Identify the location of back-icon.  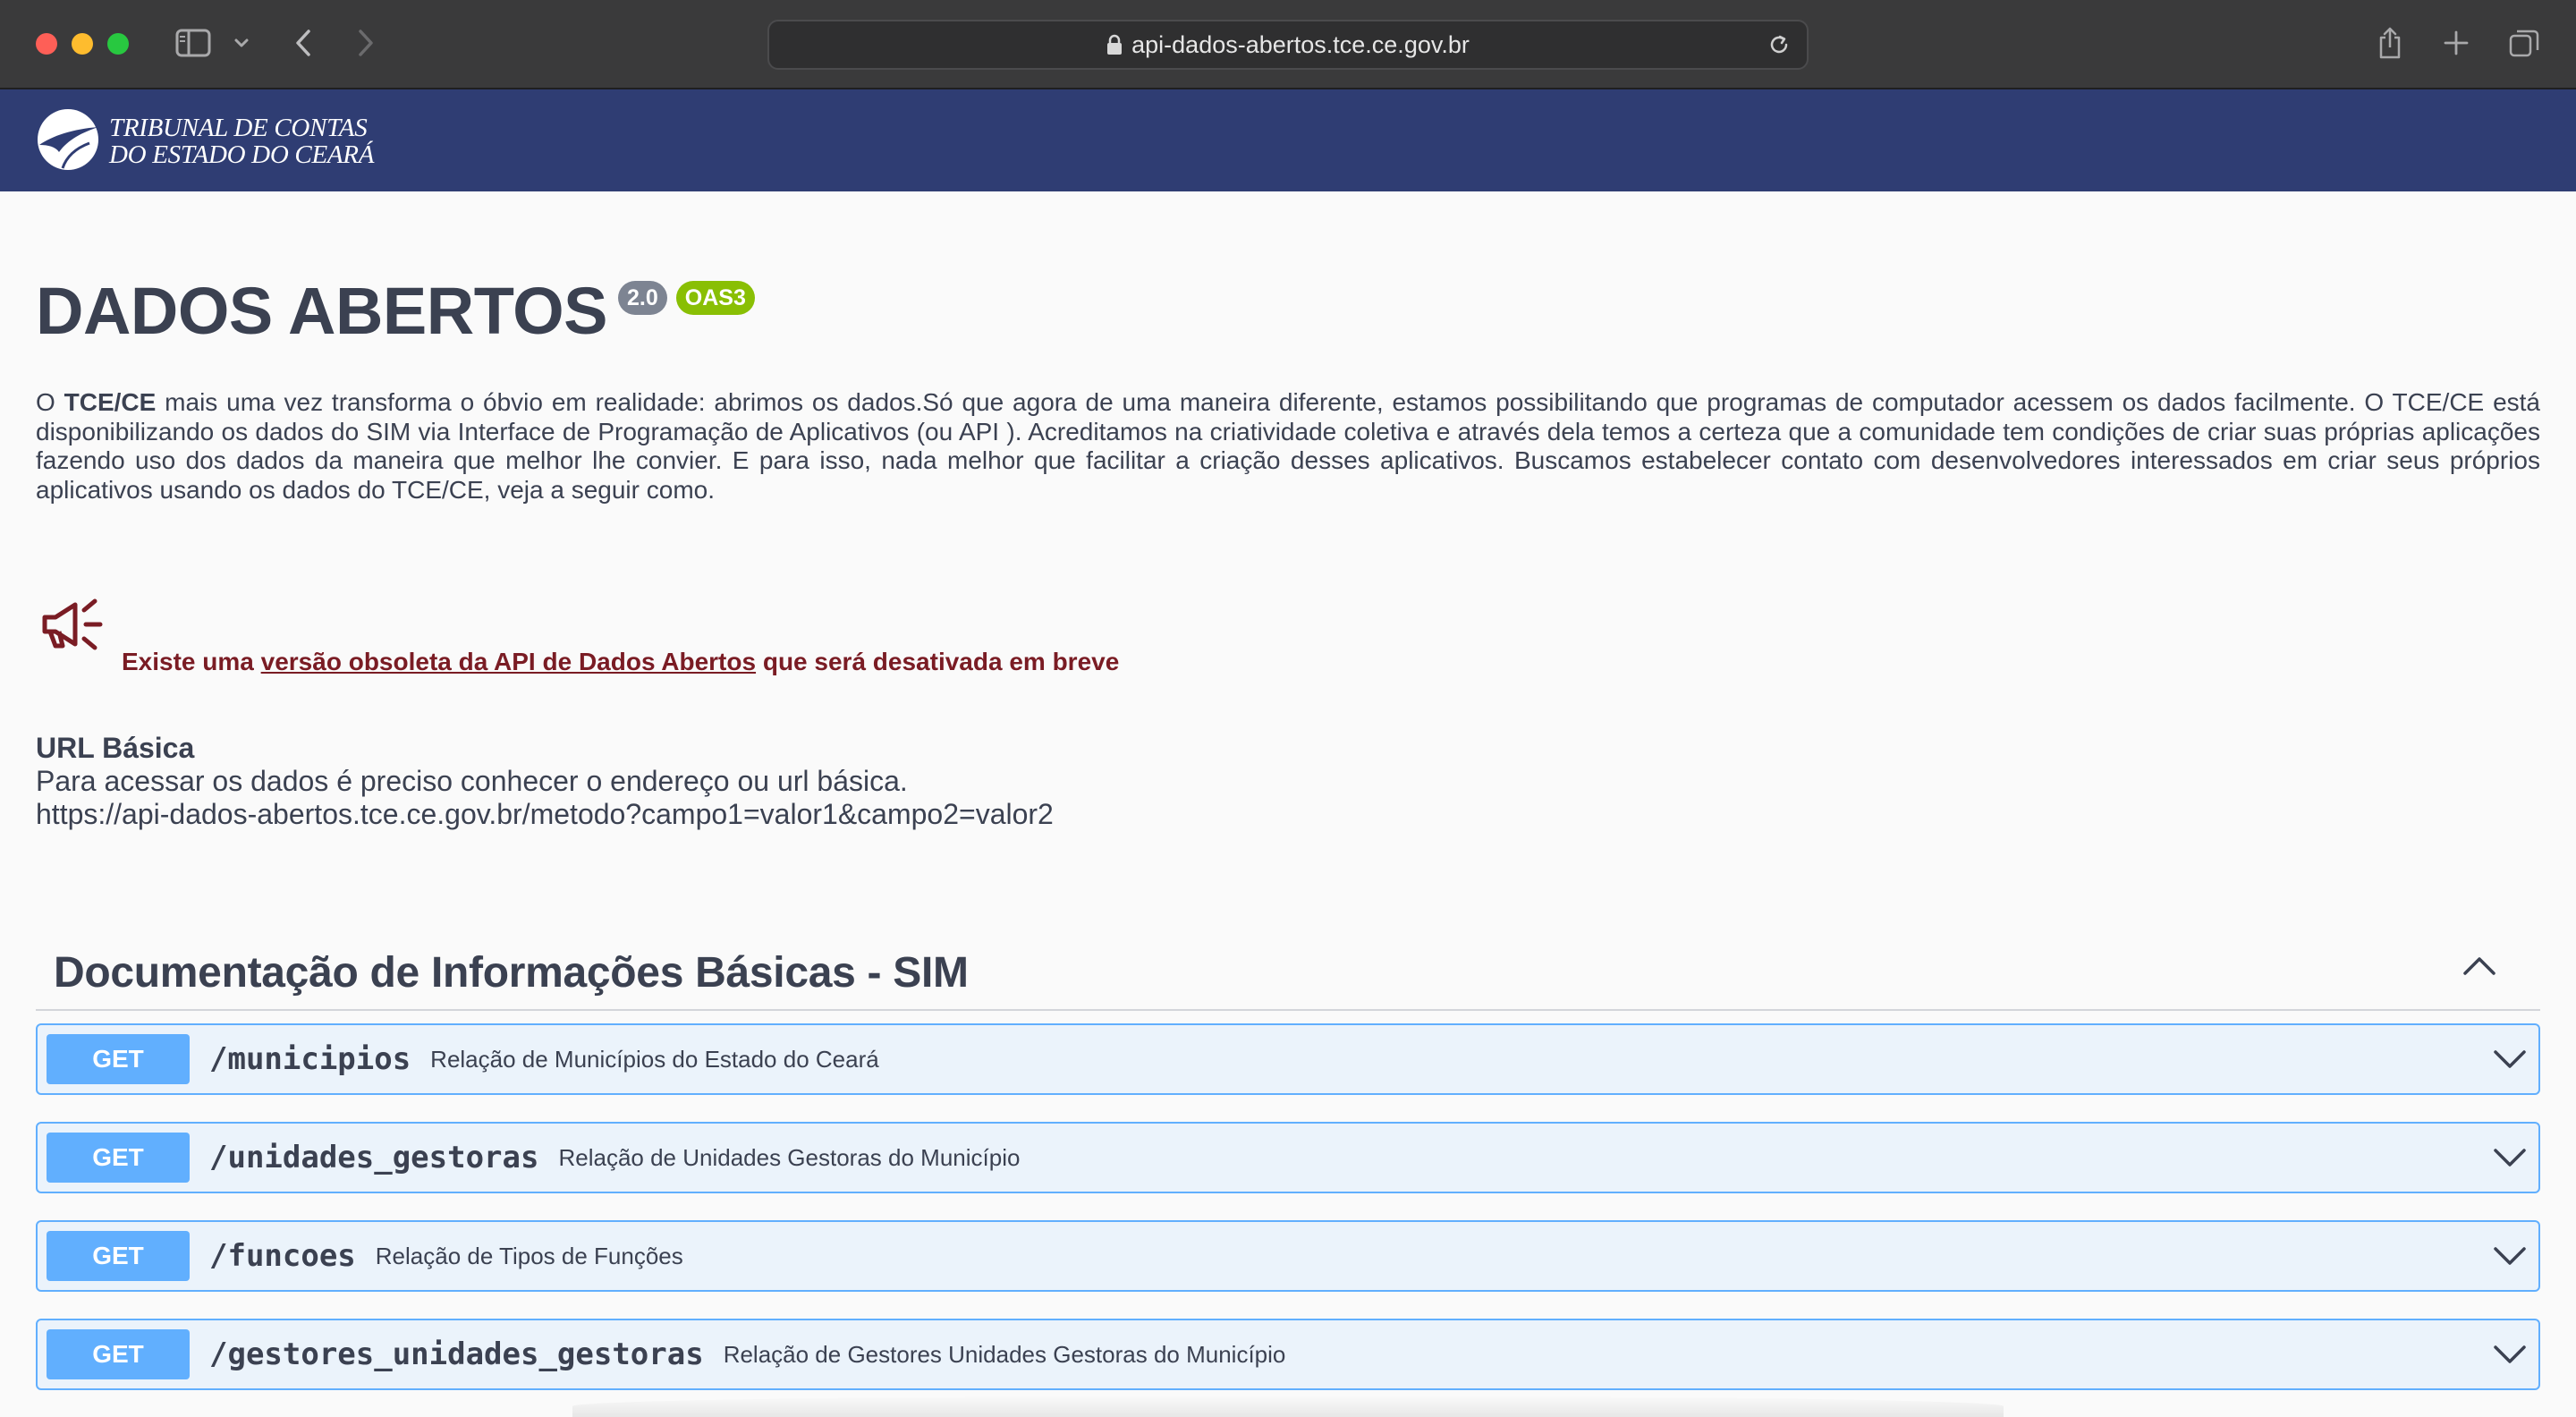
(303, 43).